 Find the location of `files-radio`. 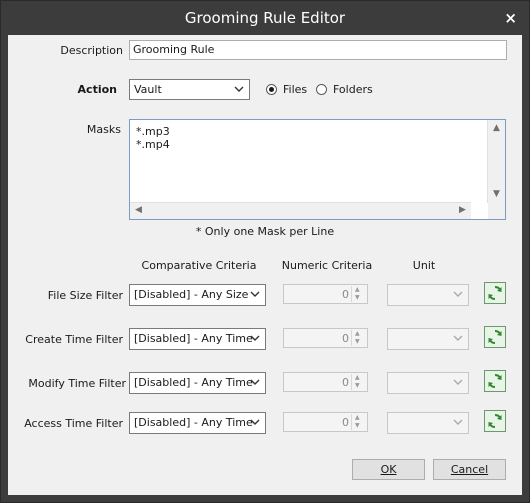

files-radio is located at coordinates (271, 89).